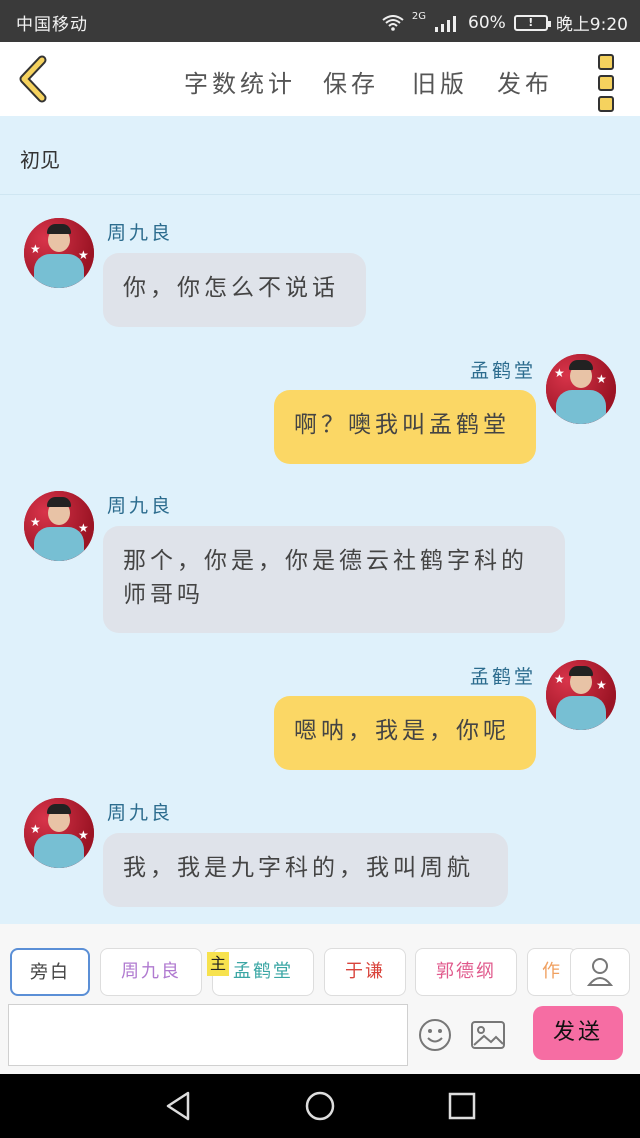 This screenshot has height=1138, width=640. I want to click on emoji-icon, so click(435, 1035).